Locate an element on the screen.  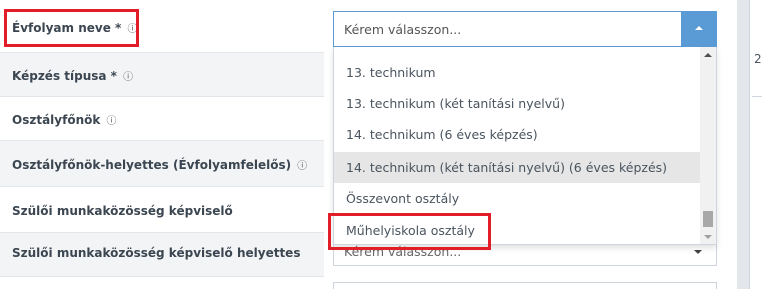
dropdown-scrollbar is located at coordinates (708, 145).